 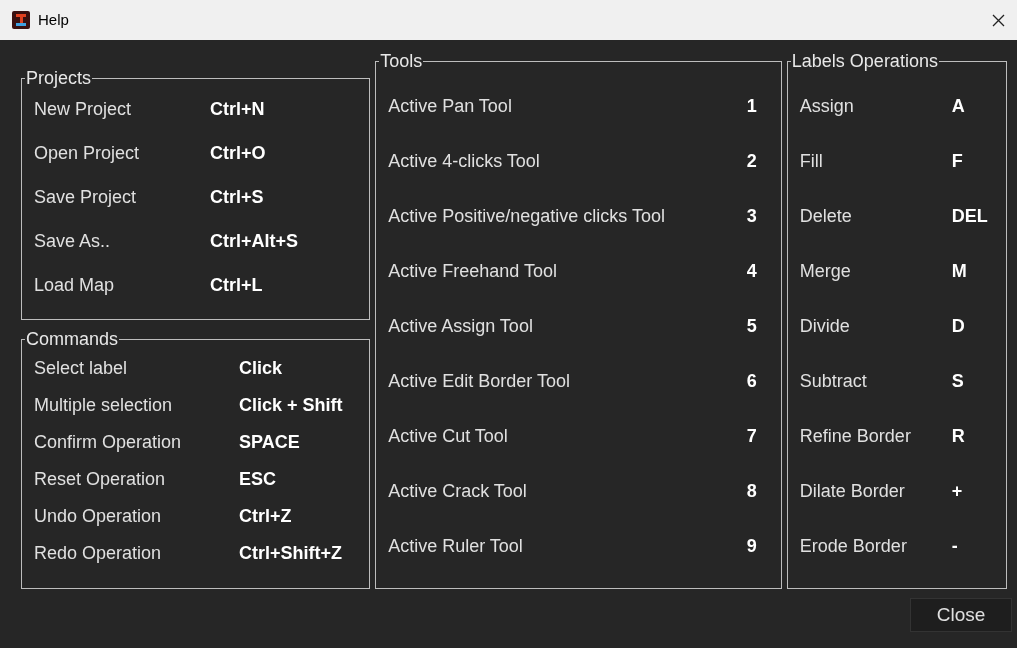 What do you see at coordinates (75, 285) in the screenshot?
I see `shortcut-action: Load Map` at bounding box center [75, 285].